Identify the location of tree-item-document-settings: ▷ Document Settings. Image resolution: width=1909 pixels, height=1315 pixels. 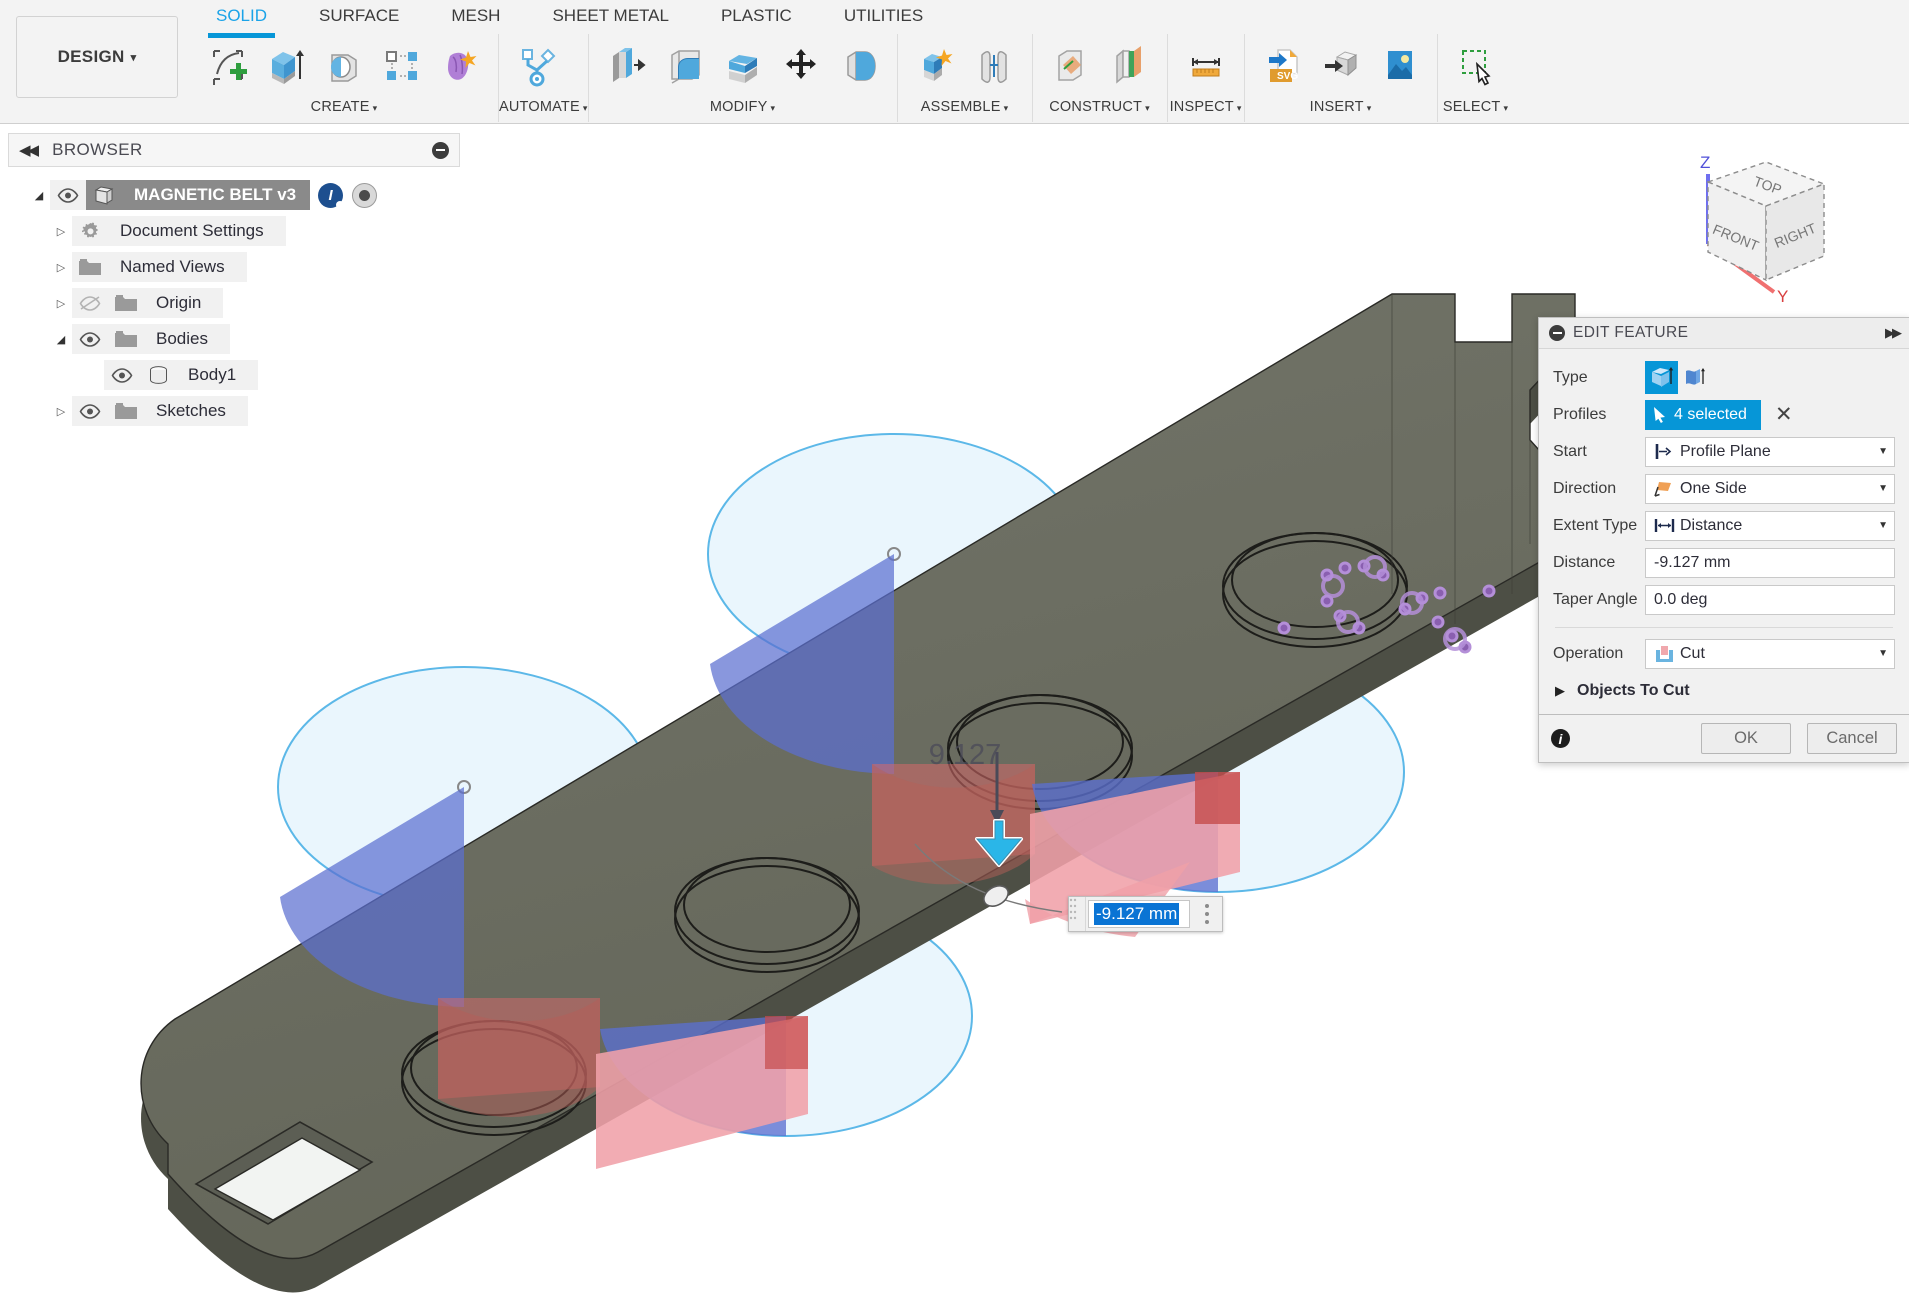
(234, 231).